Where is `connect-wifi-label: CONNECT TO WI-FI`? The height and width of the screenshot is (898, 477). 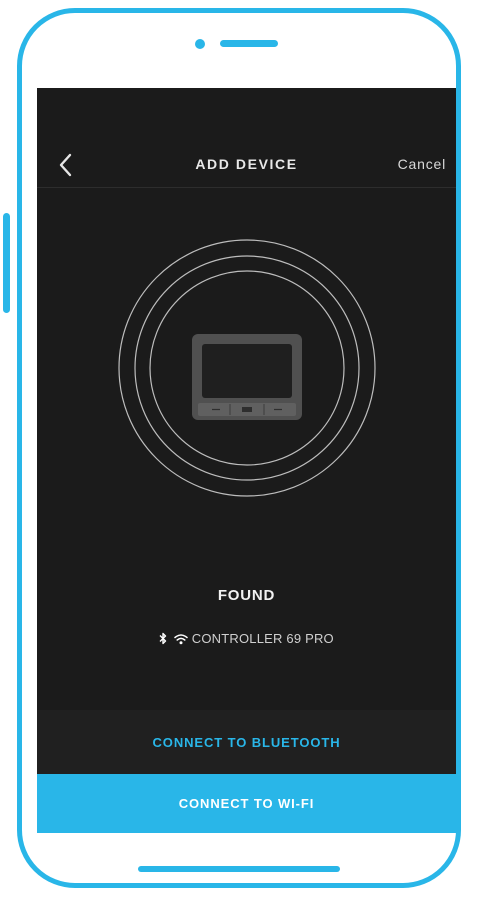 connect-wifi-label: CONNECT TO WI-FI is located at coordinates (246, 803).